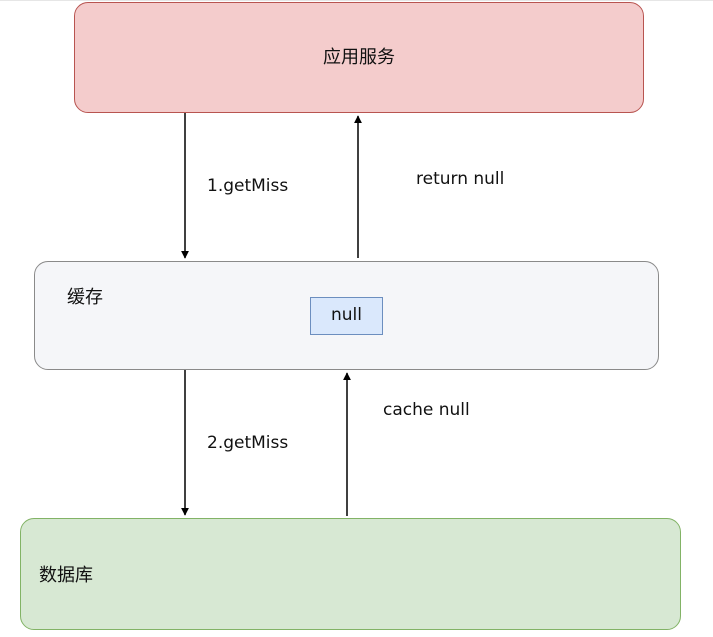  I want to click on edge-label-return-null: return null, so click(460, 179).